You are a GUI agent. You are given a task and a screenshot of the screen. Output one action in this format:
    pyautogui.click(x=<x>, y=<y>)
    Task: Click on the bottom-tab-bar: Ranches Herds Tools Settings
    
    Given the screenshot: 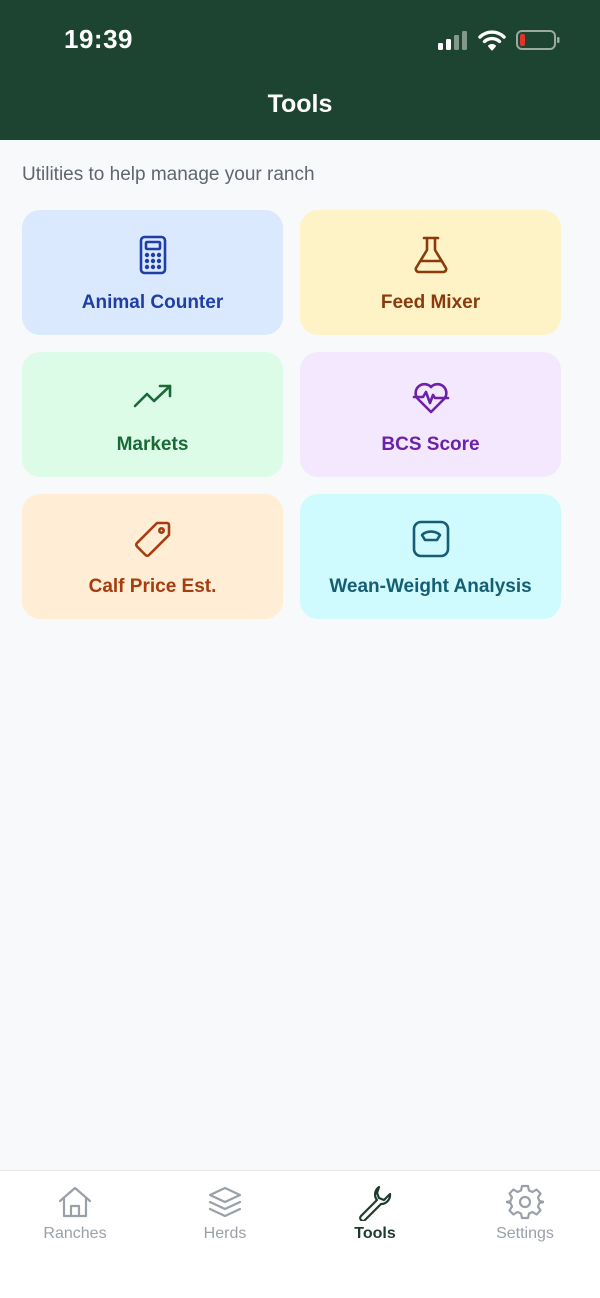 What is the action you would take?
    pyautogui.click(x=300, y=1234)
    